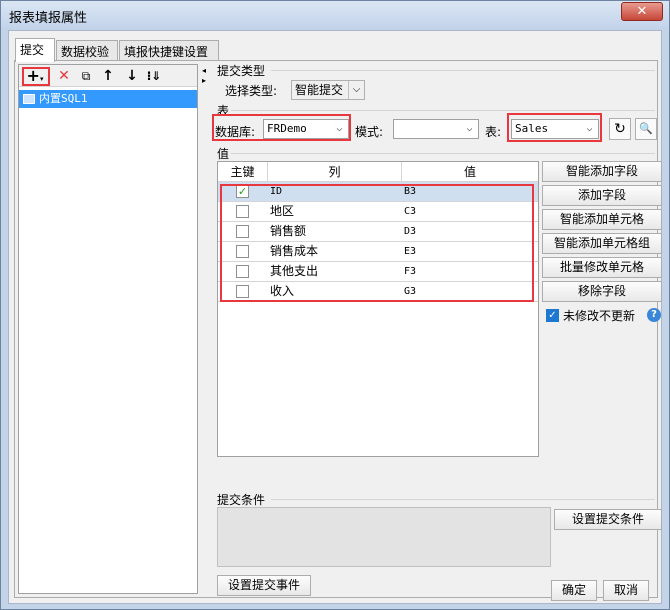  I want to click on rows-highlight, so click(377, 243).